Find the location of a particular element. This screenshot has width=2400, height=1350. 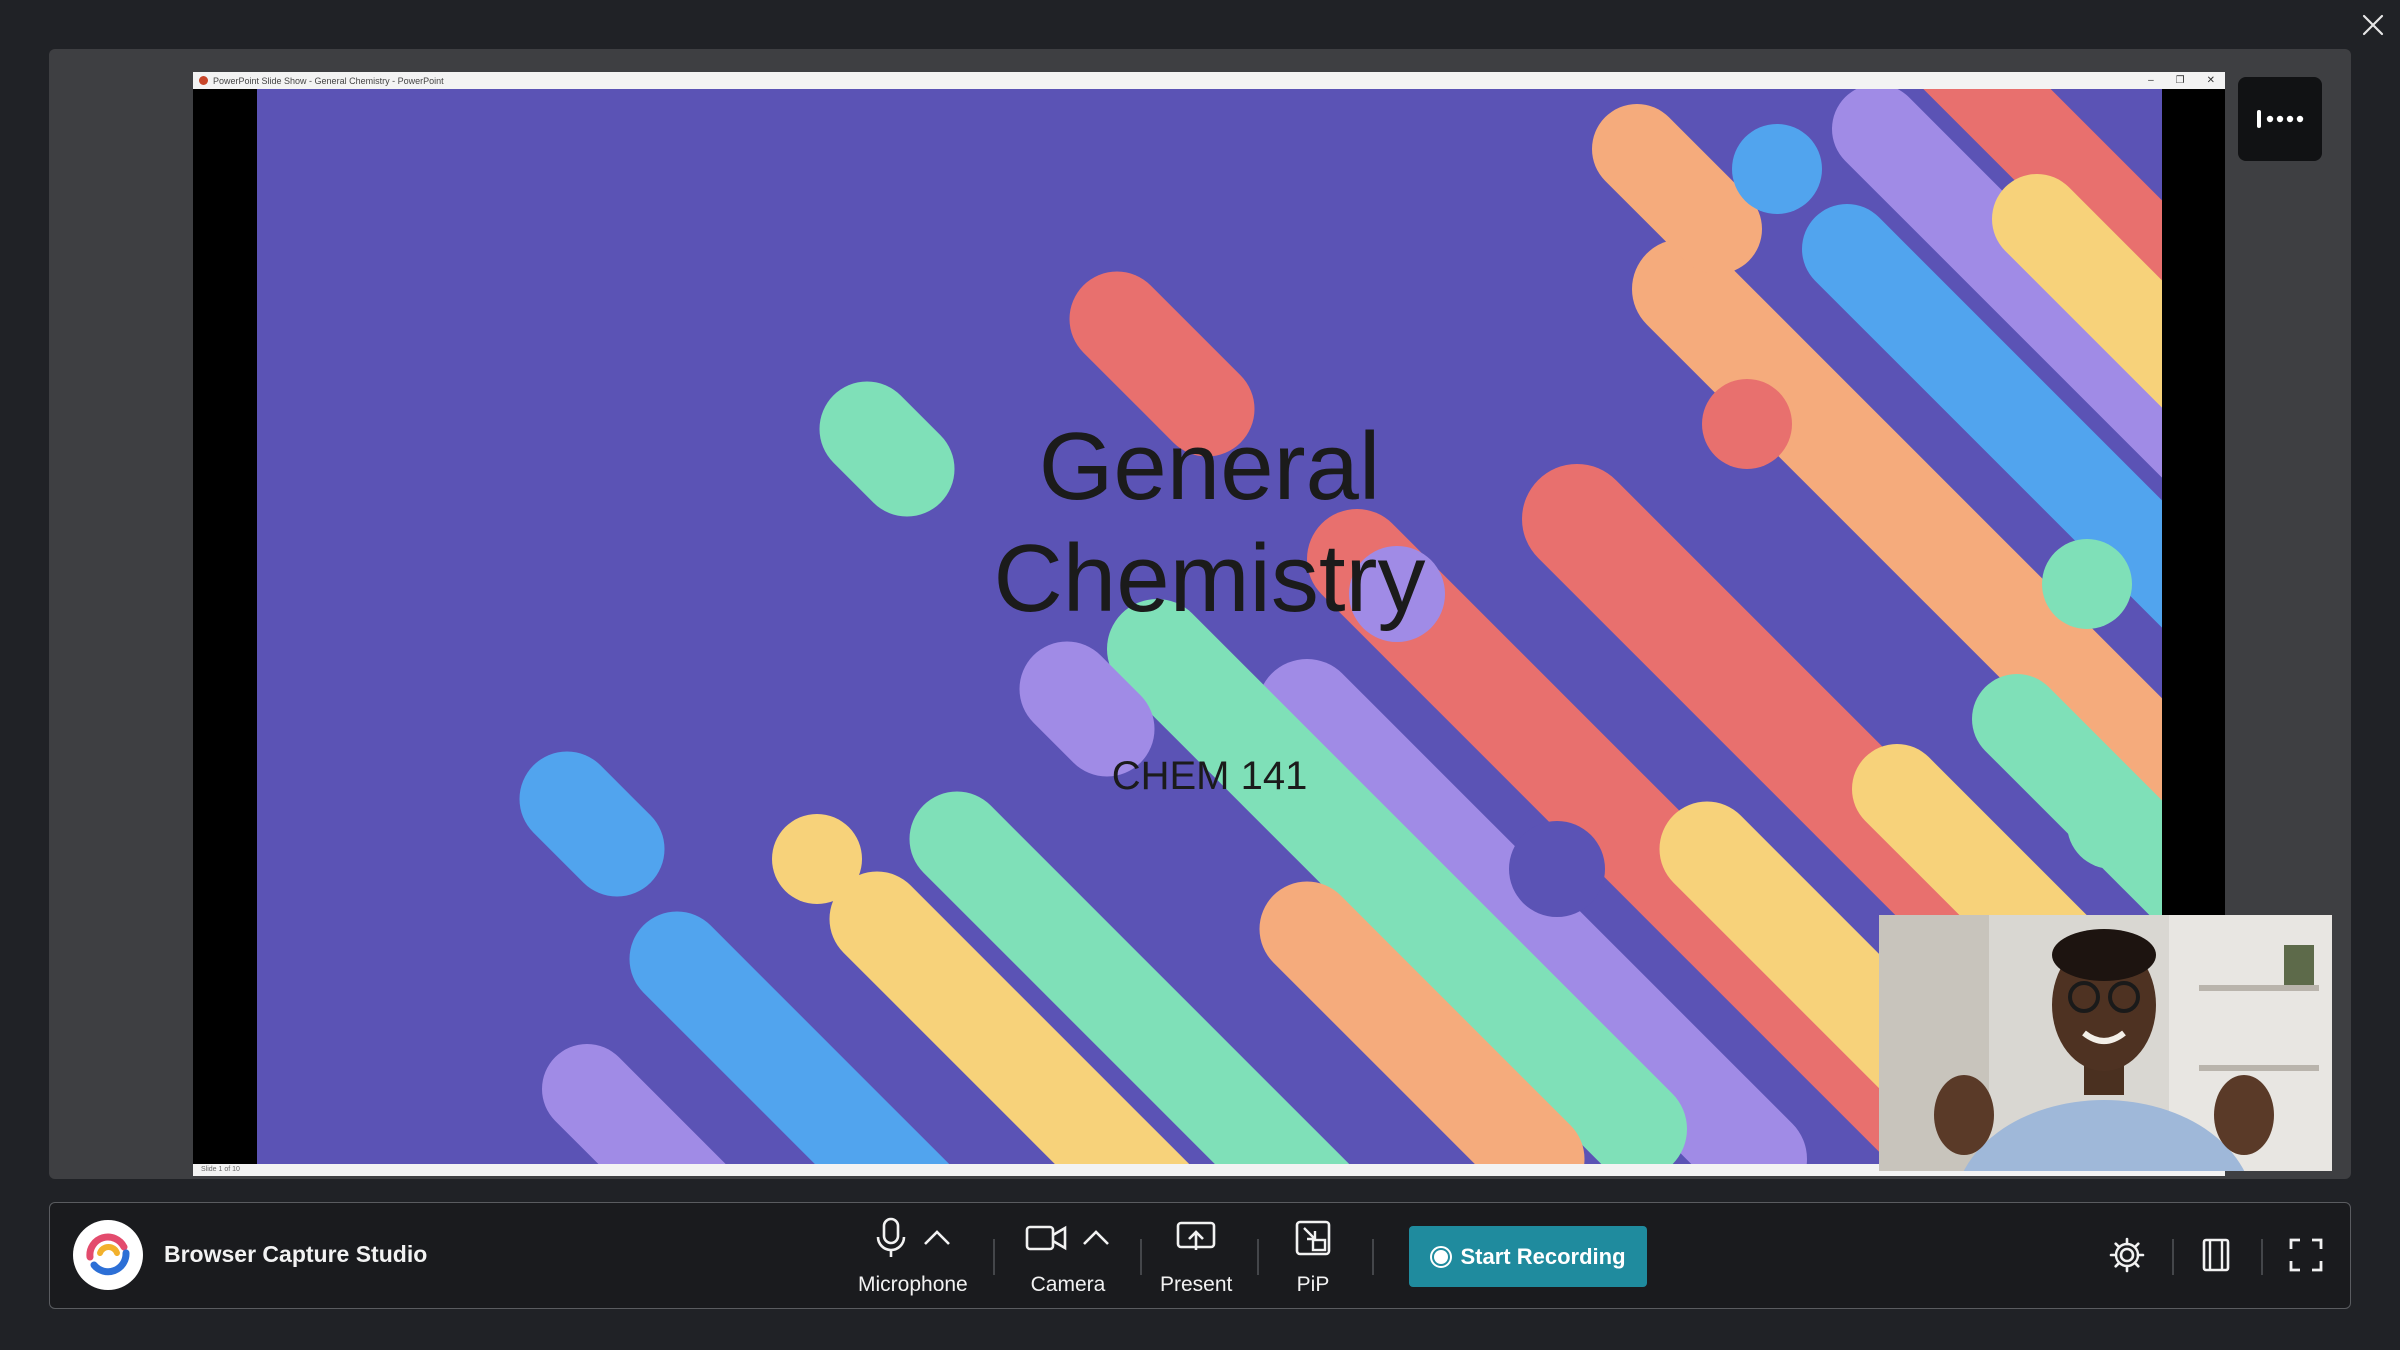

camera-control: Camera is located at coordinates (1068, 1255).